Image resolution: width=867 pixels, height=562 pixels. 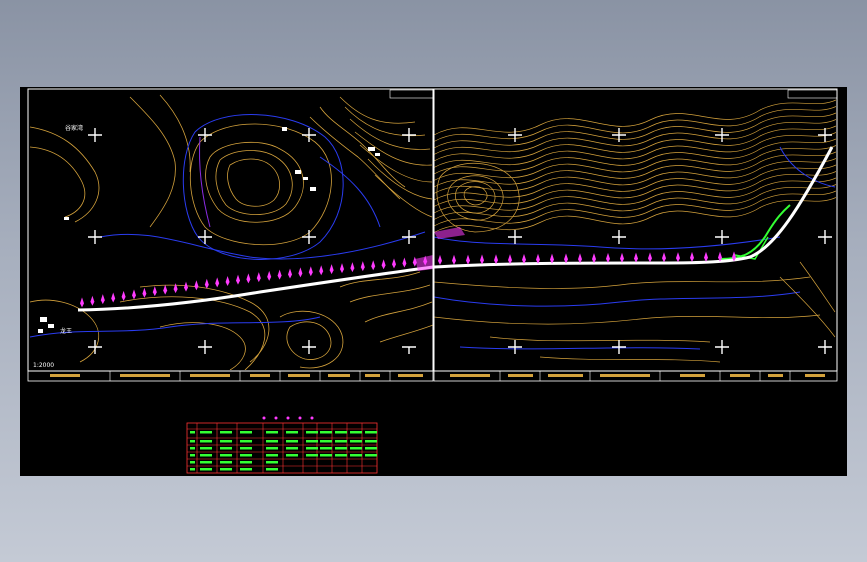 What do you see at coordinates (637, 375) in the screenshot?
I see `title-strip-right` at bounding box center [637, 375].